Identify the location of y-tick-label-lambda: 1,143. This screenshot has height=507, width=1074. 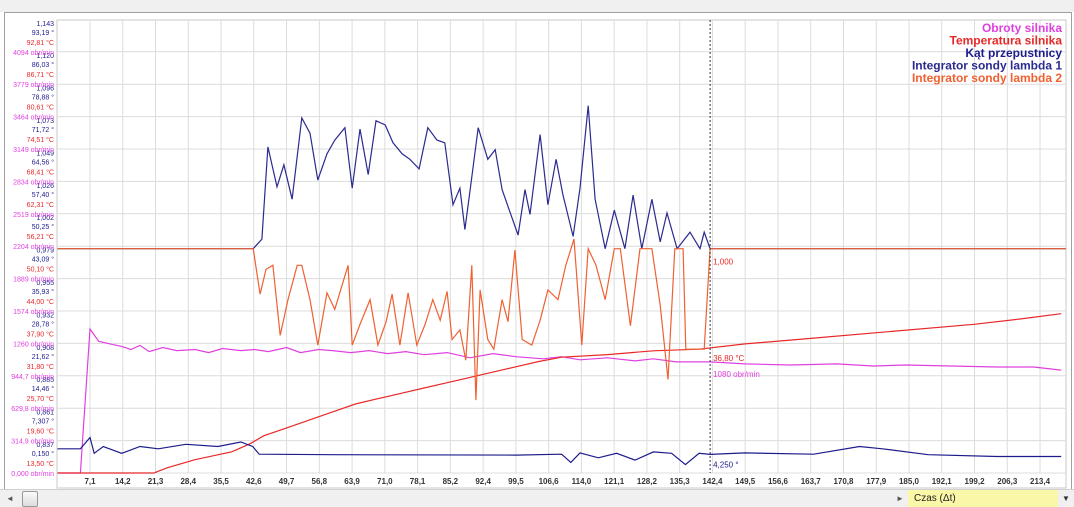
(45, 24).